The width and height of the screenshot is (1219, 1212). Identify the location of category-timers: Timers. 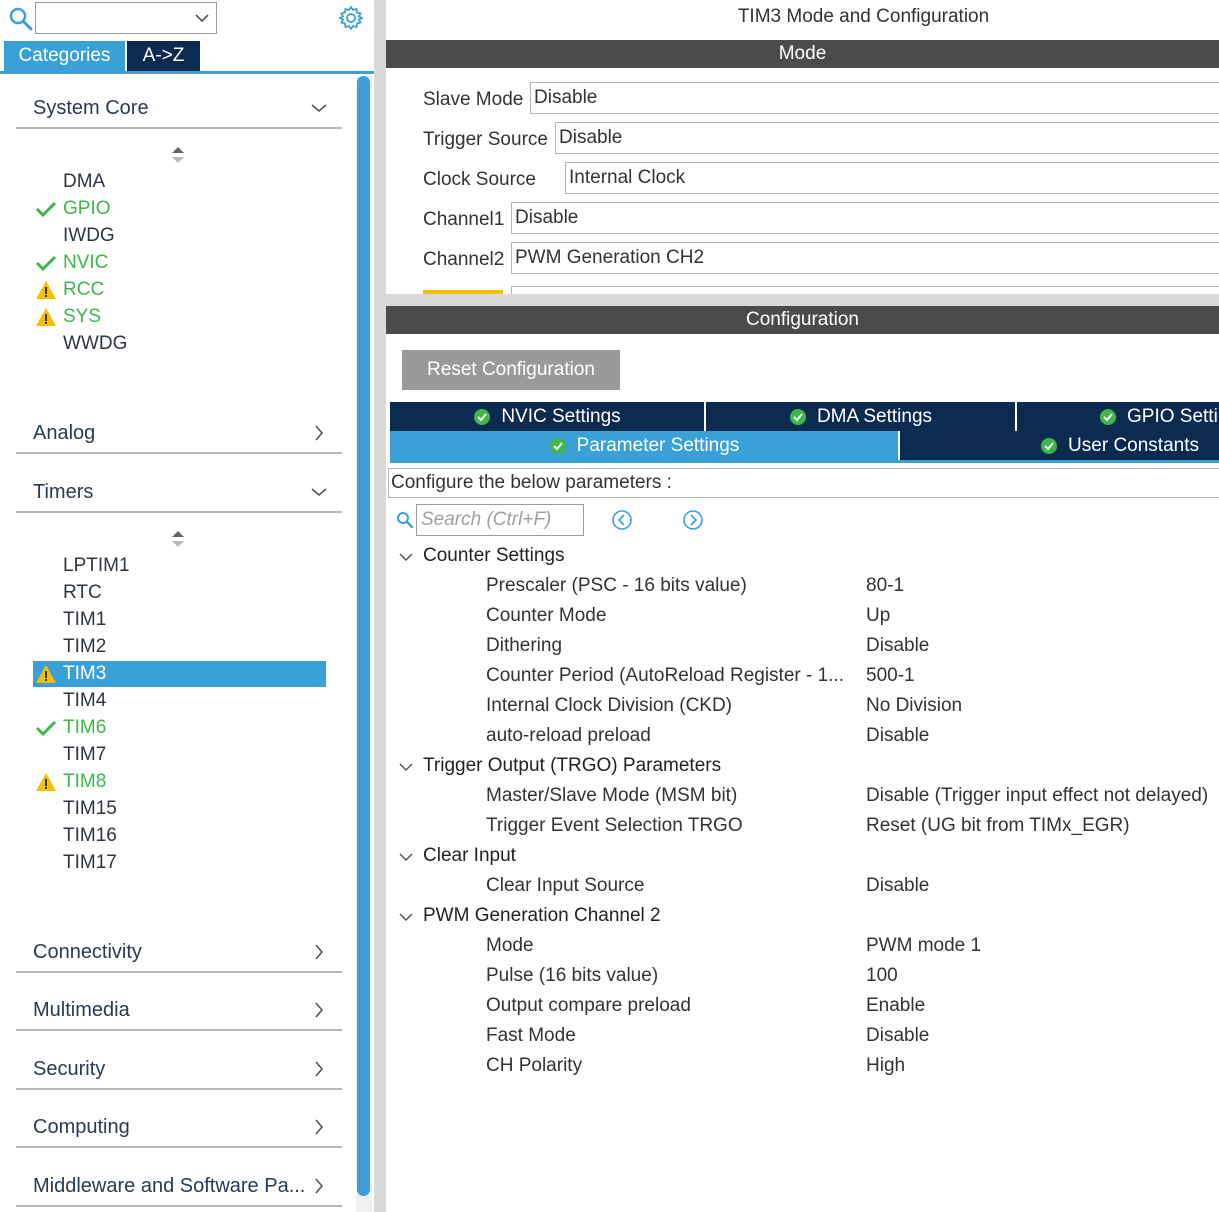
(179, 493).